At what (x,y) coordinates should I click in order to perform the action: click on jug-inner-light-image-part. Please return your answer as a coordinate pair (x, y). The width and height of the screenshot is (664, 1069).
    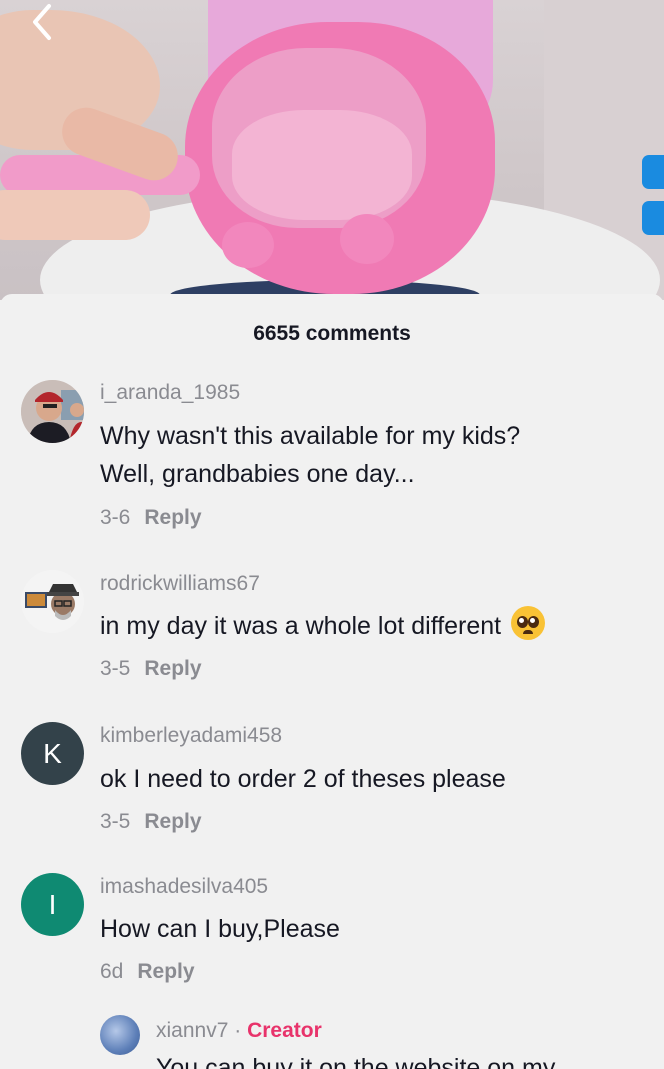
    Looking at the image, I should click on (322, 165).